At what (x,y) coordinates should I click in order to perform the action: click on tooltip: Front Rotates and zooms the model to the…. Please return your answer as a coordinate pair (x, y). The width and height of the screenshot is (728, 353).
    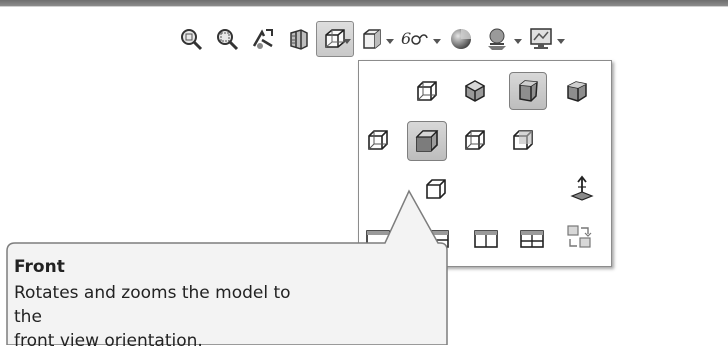
    Looking at the image, I should click on (164, 304).